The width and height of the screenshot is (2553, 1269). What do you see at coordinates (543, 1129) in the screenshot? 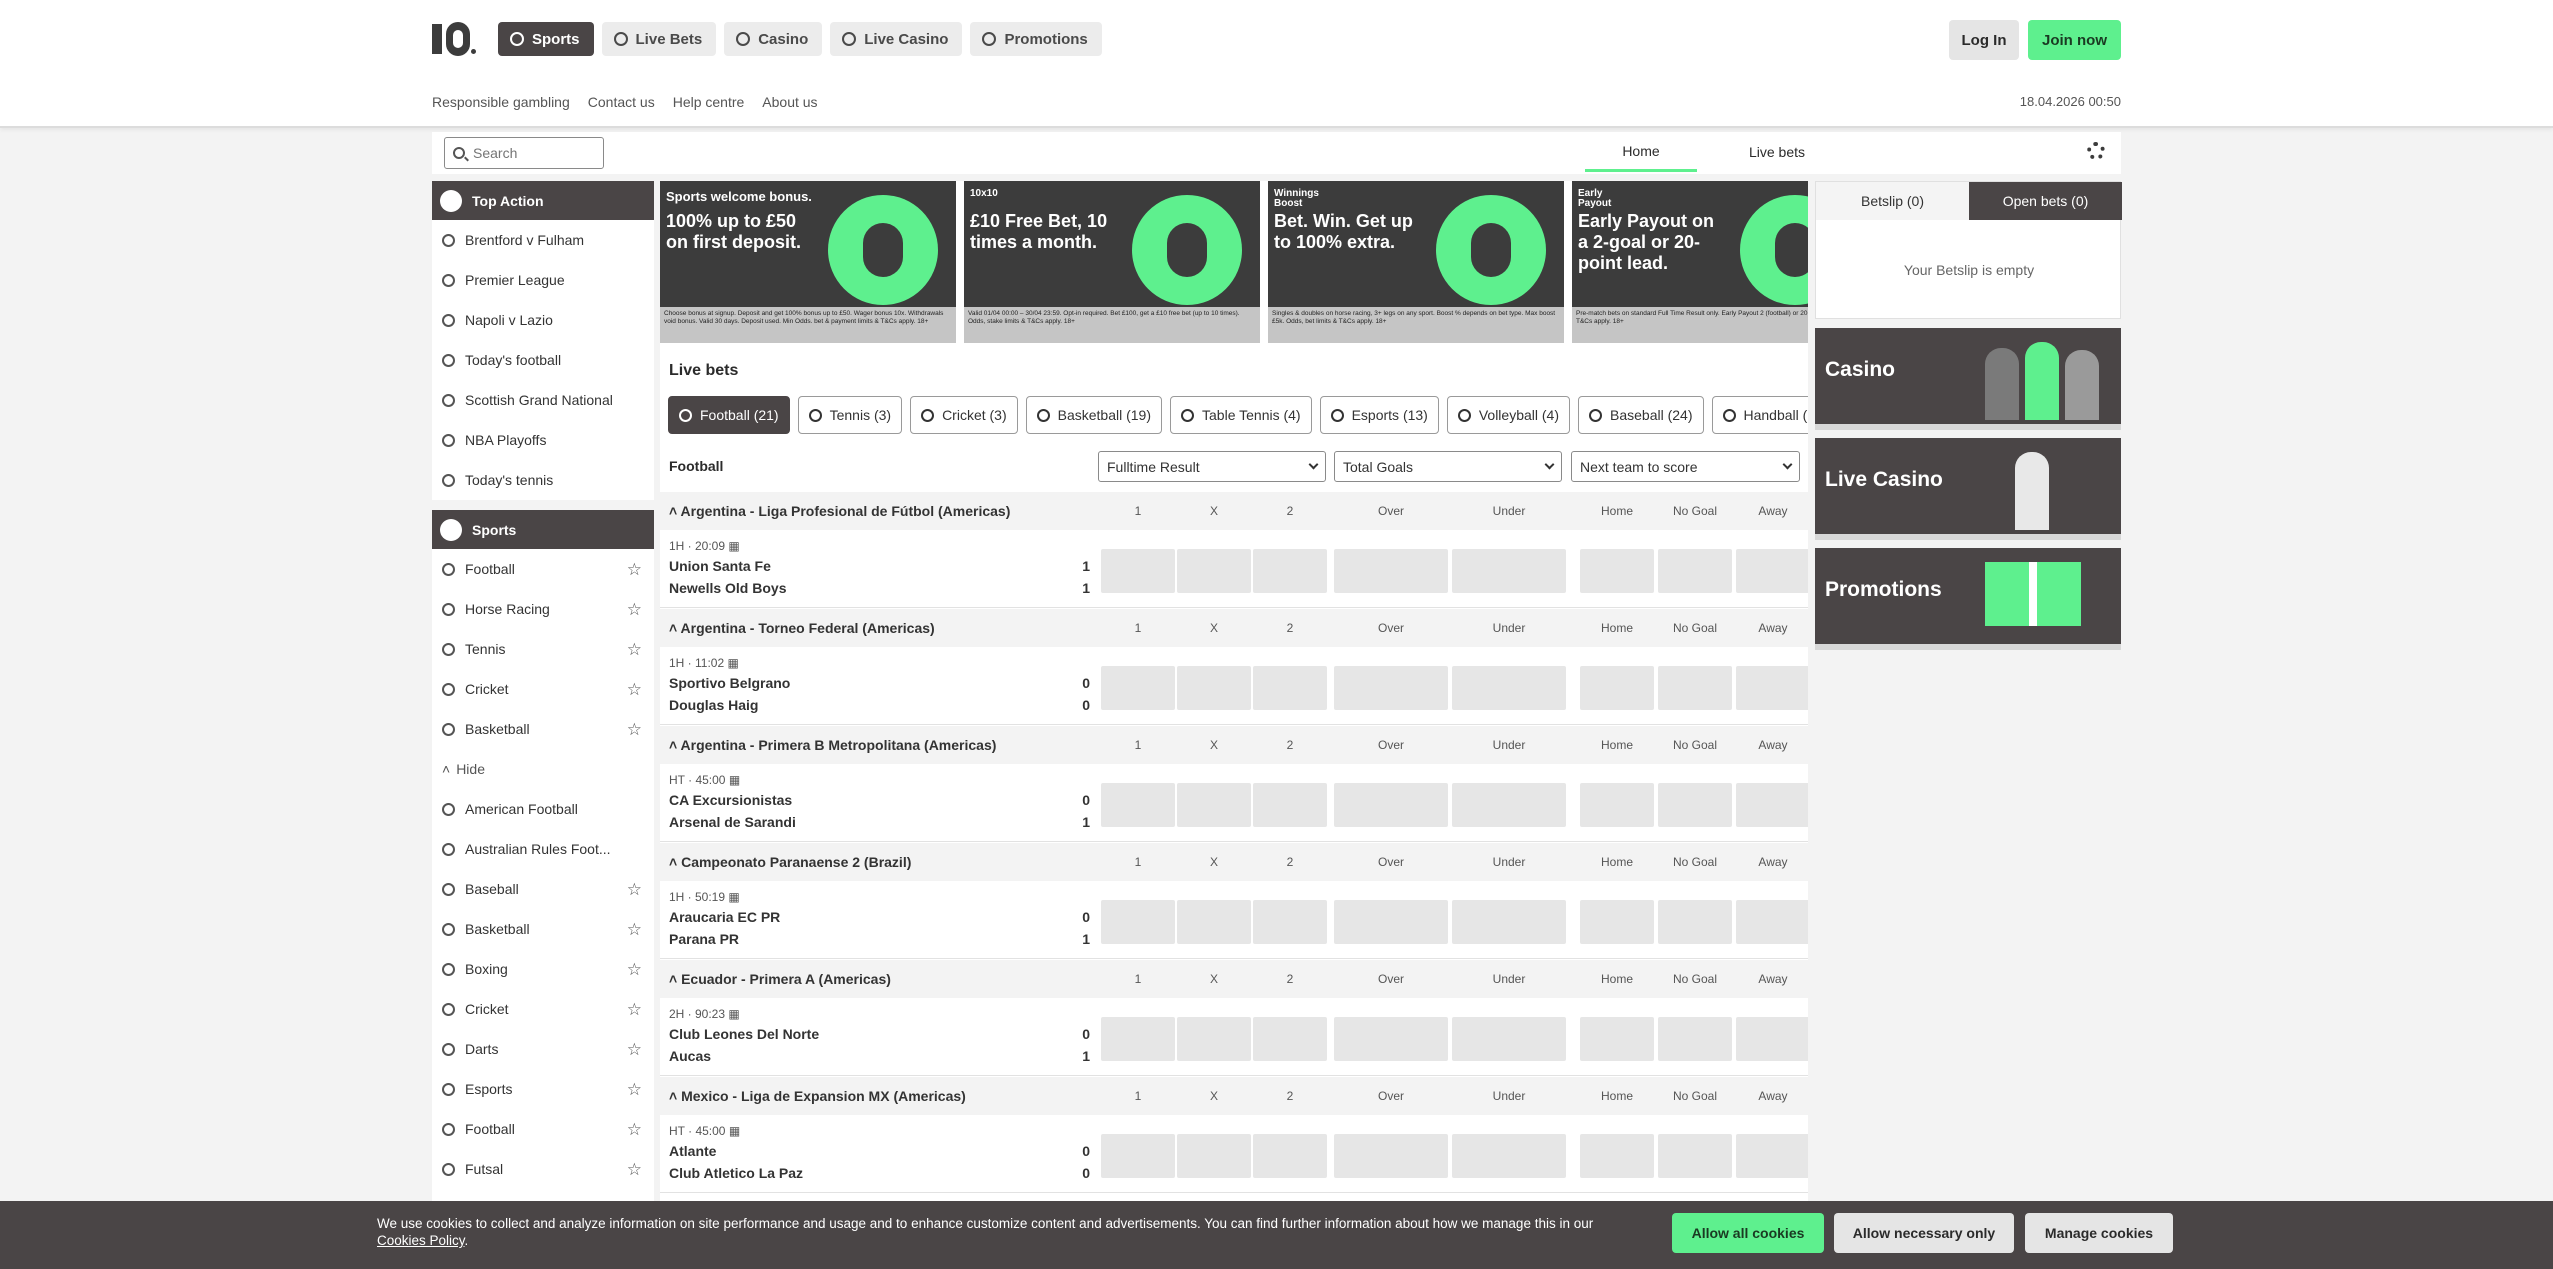
I see `sidebar-sport-item: Football ☆` at bounding box center [543, 1129].